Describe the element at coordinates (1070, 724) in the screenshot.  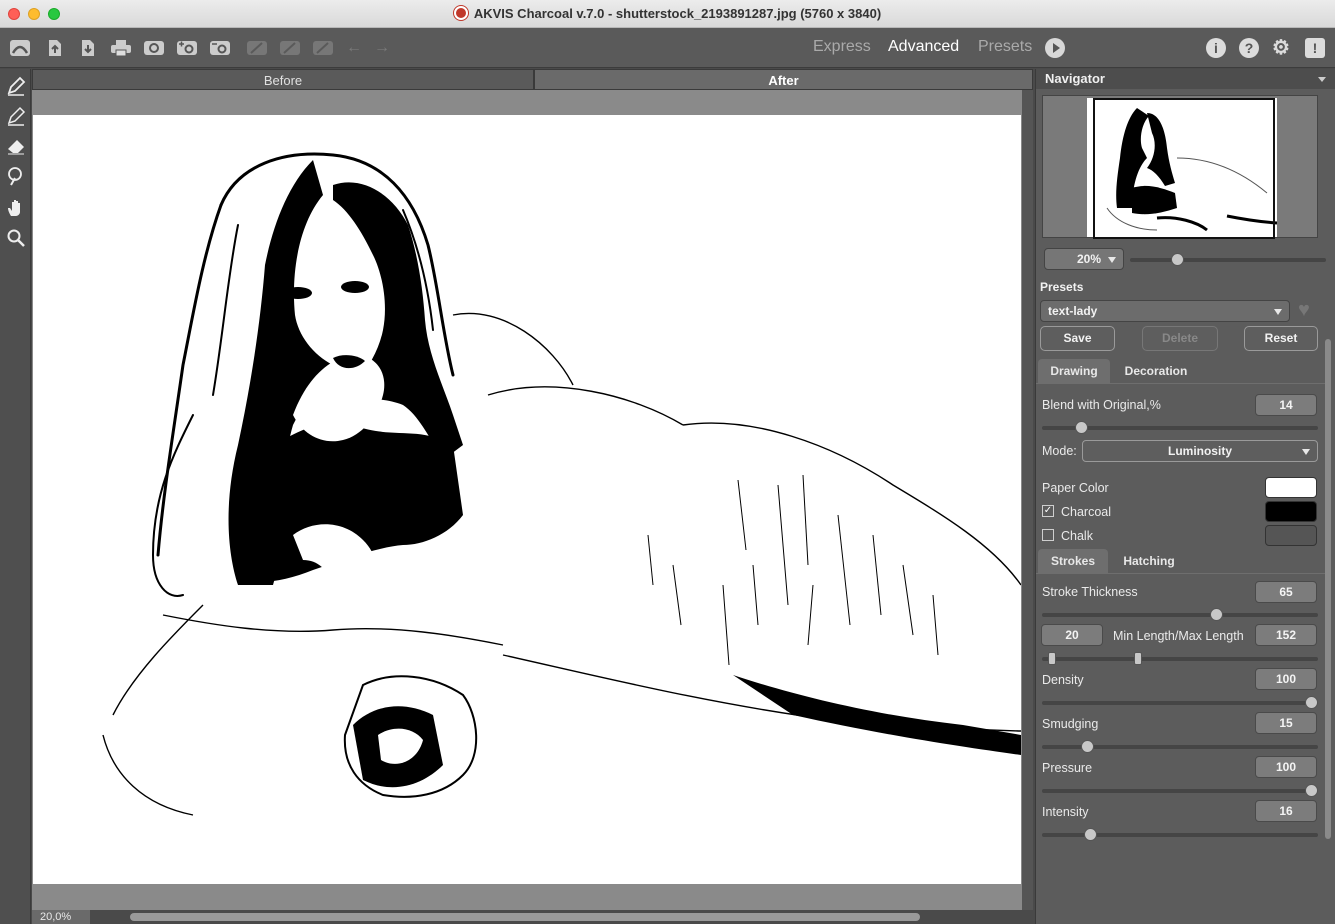
I see `smudging-label: Smudging` at that location.